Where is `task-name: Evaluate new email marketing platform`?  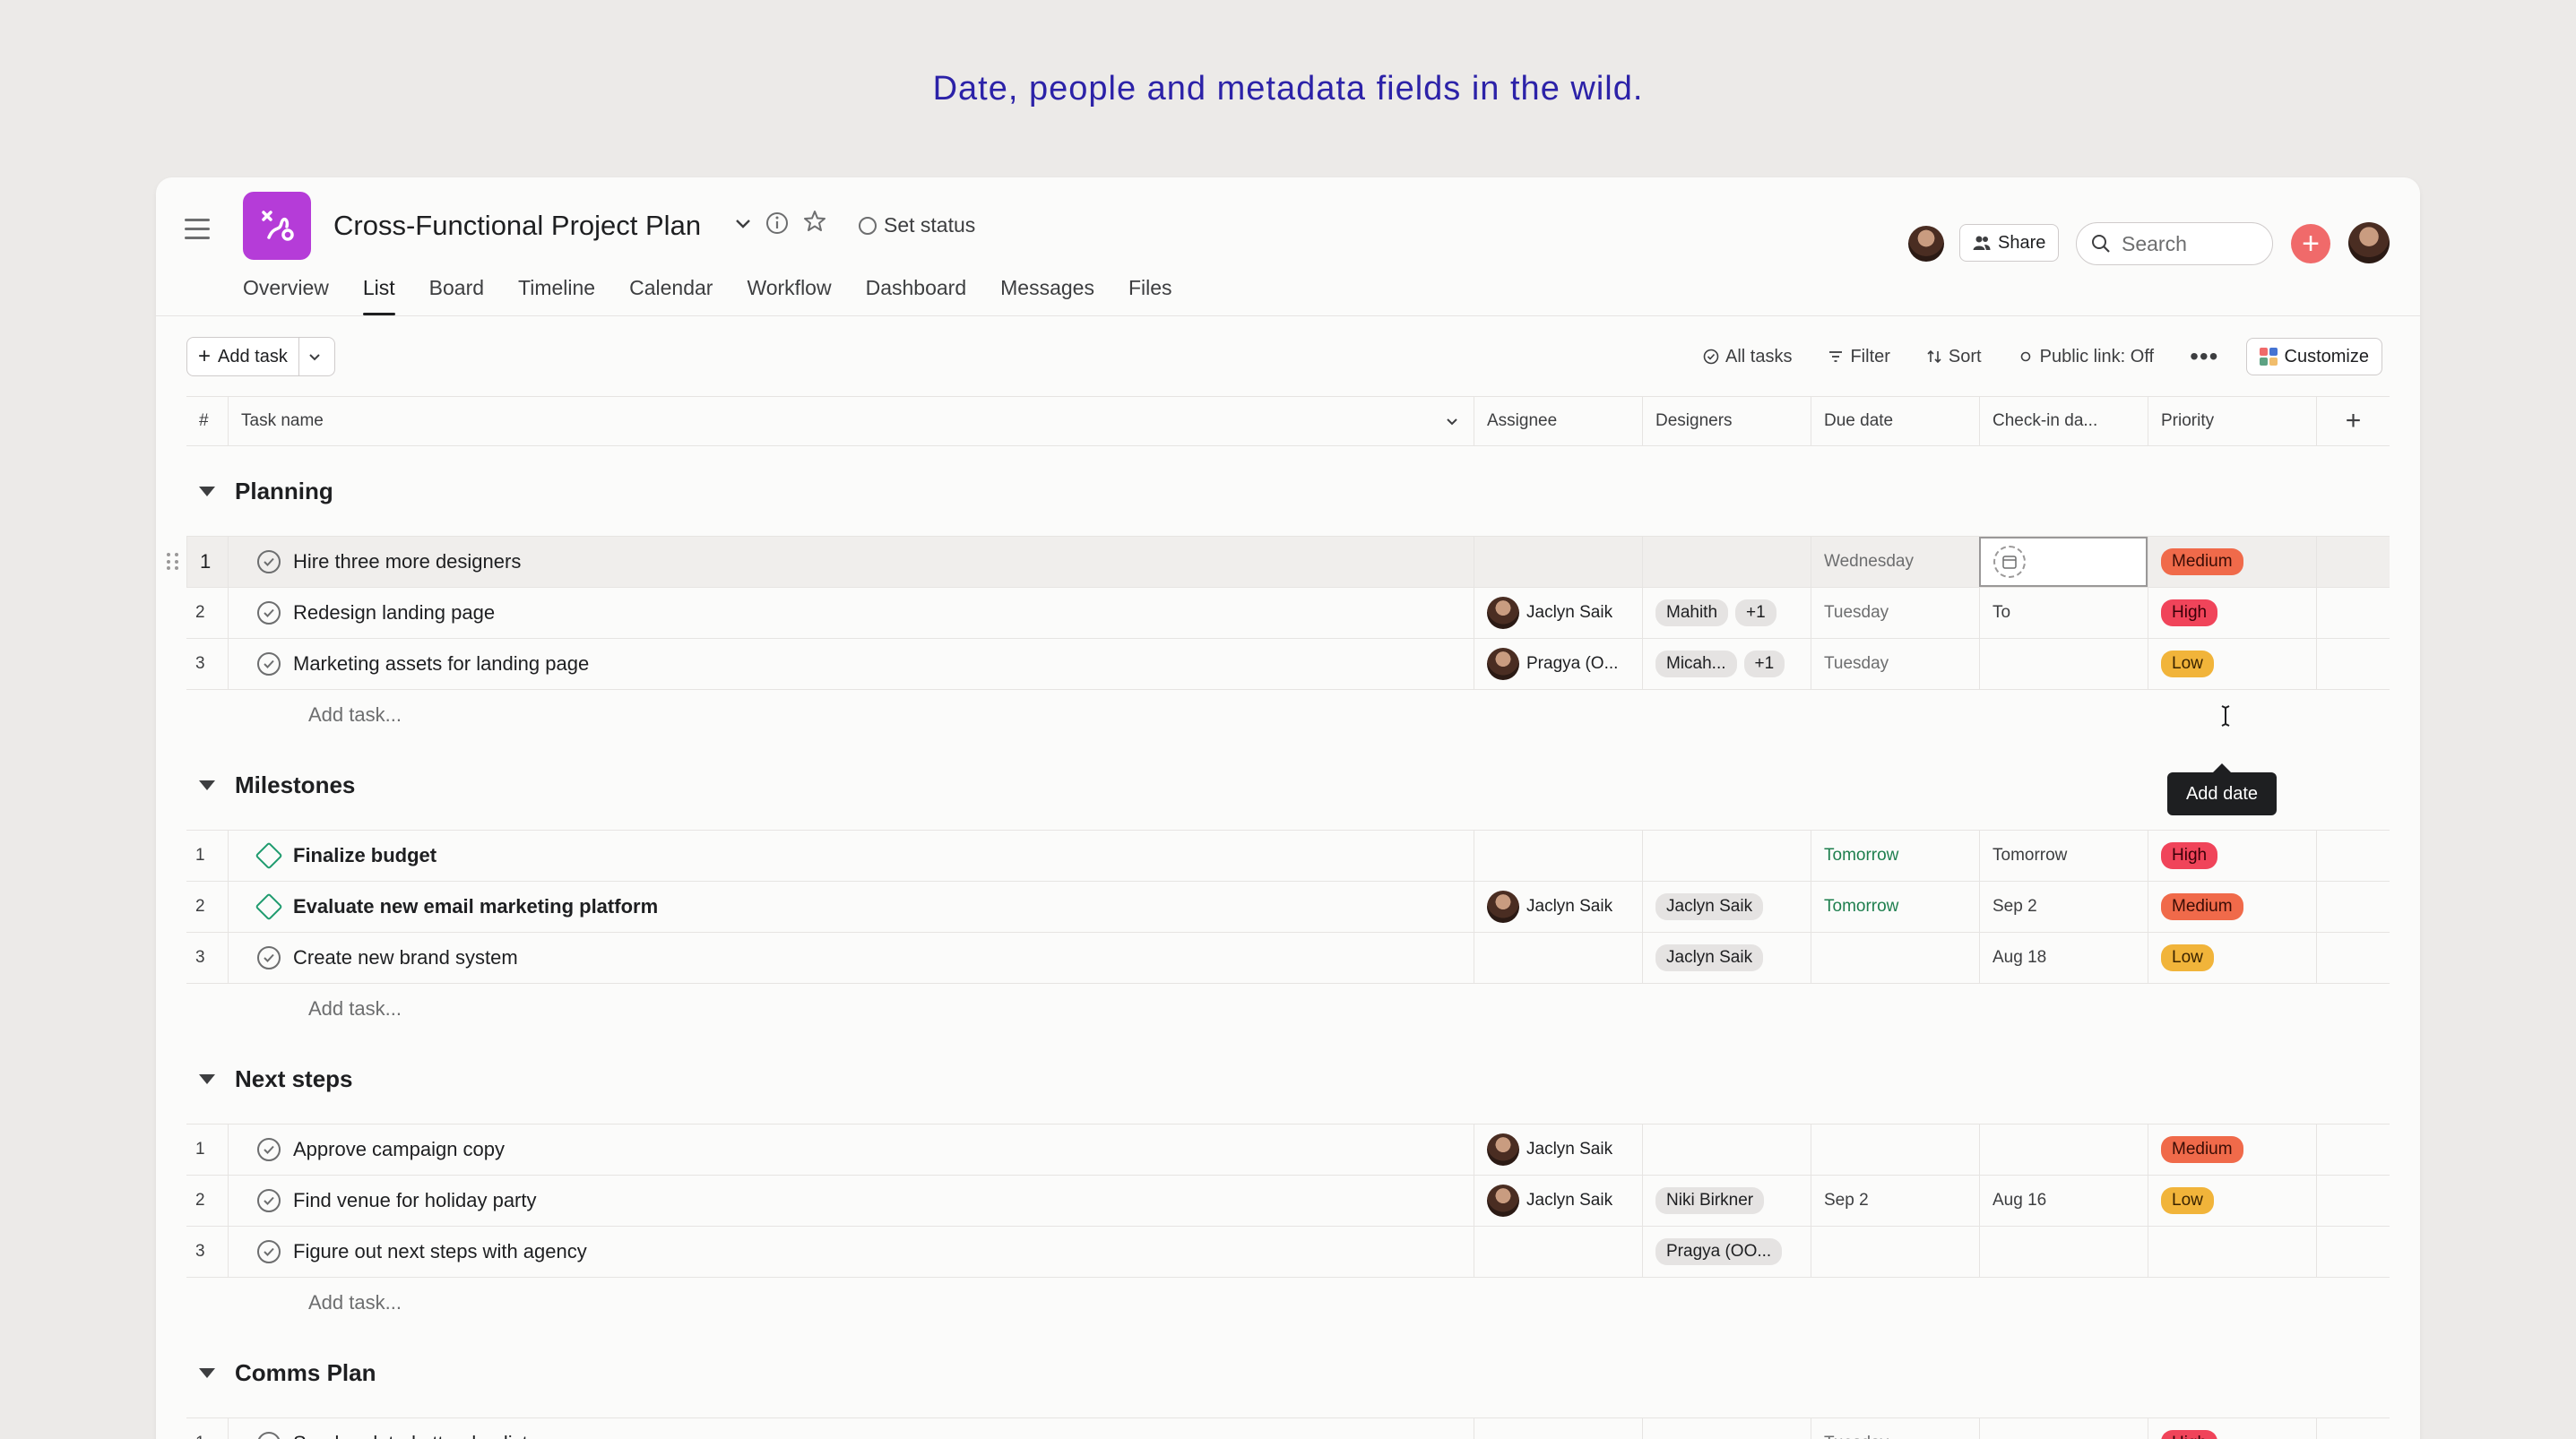 task-name: Evaluate new email marketing platform is located at coordinates (475, 907).